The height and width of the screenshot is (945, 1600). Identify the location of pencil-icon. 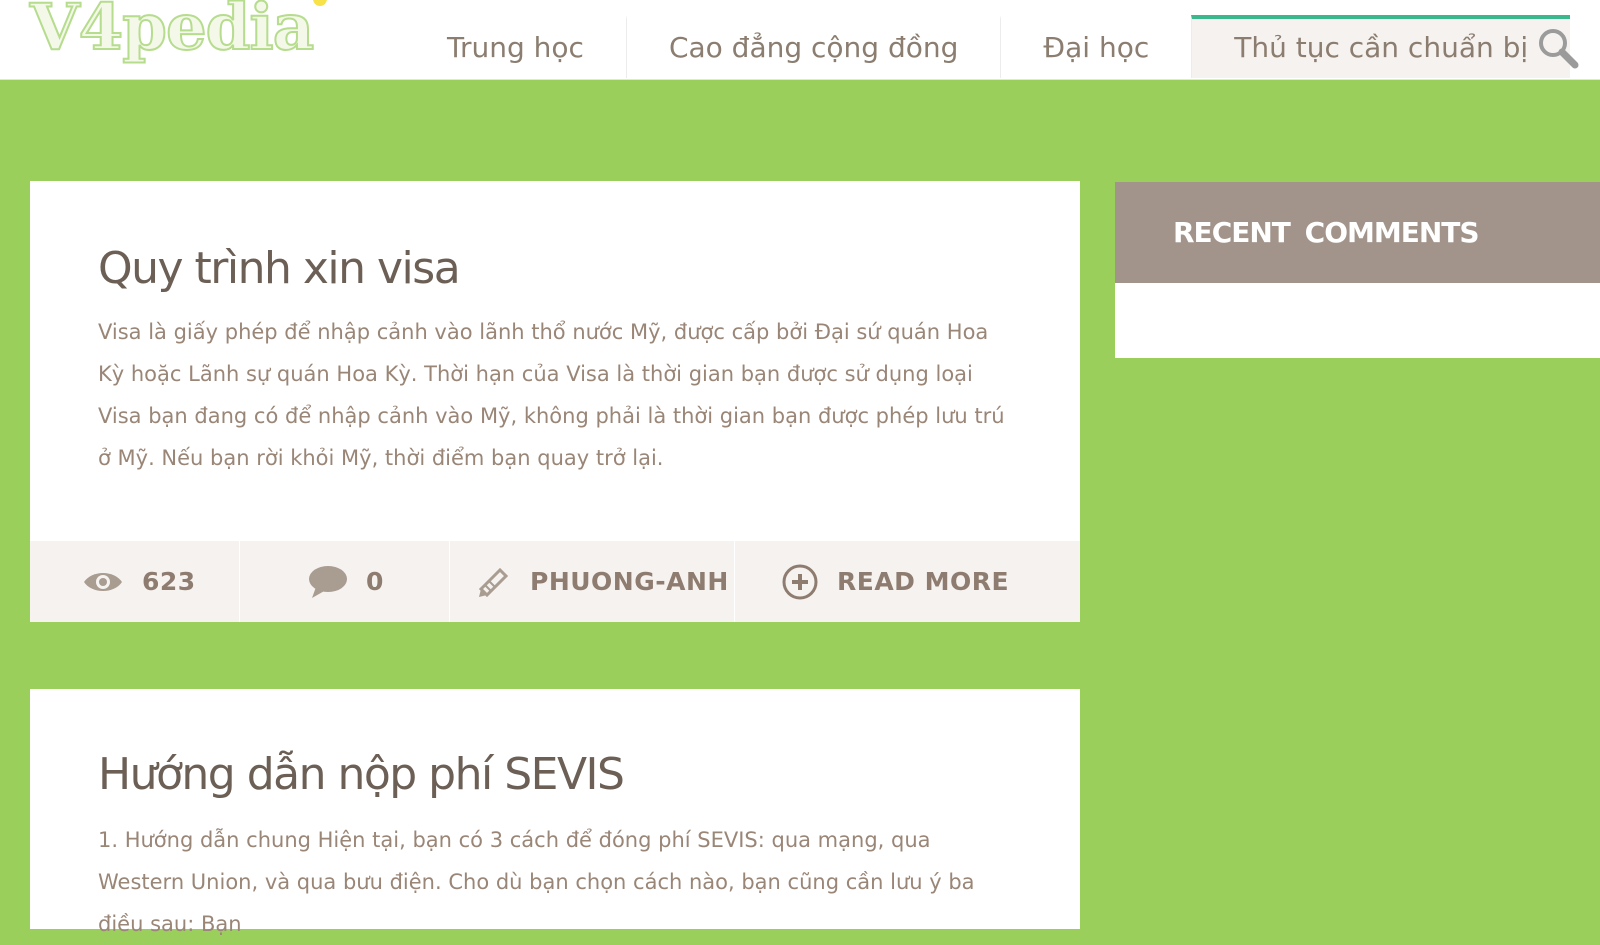
(494, 582).